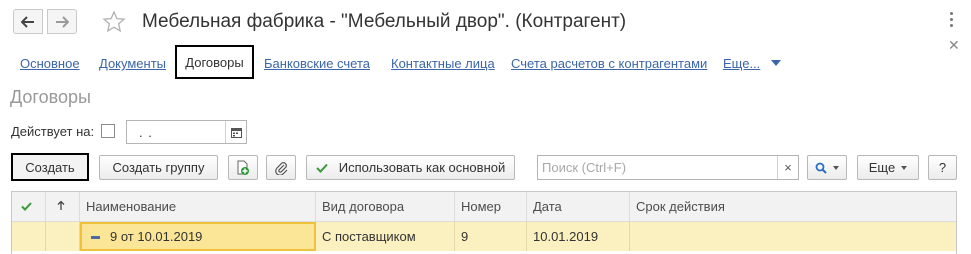  What do you see at coordinates (491, 206) in the screenshot?
I see `column-header-number: Номер` at bounding box center [491, 206].